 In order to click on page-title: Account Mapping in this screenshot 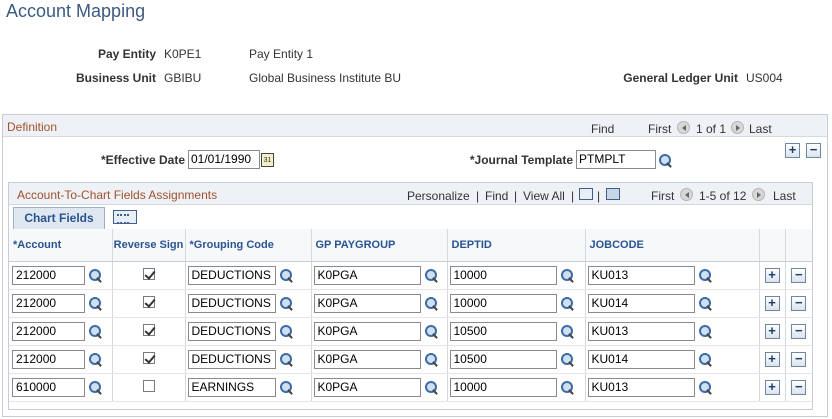, I will do `click(76, 11)`.